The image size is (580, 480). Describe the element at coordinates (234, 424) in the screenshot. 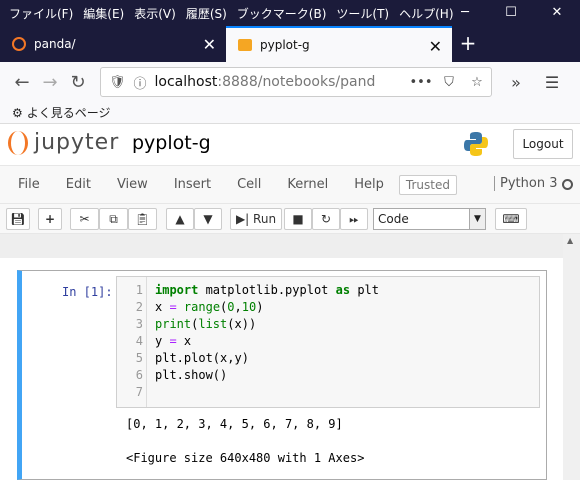

I see `output-list: [0, 1, 2, 3, 4, 5, 6, 7, 8, 9]` at that location.